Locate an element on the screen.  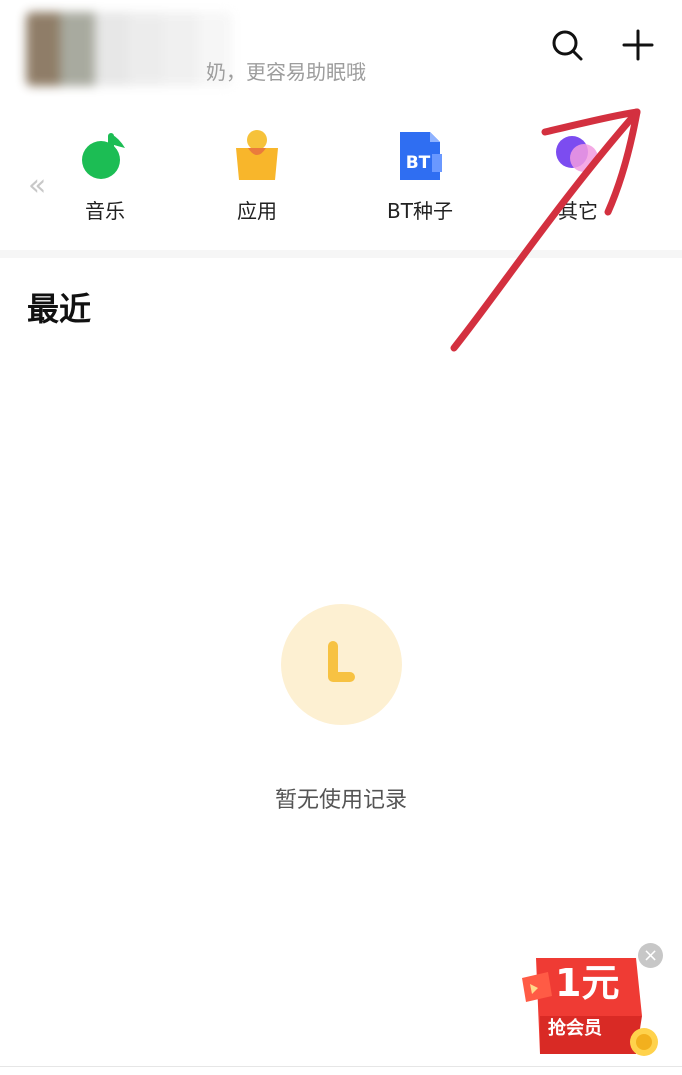
plus-icon is located at coordinates (638, 45).